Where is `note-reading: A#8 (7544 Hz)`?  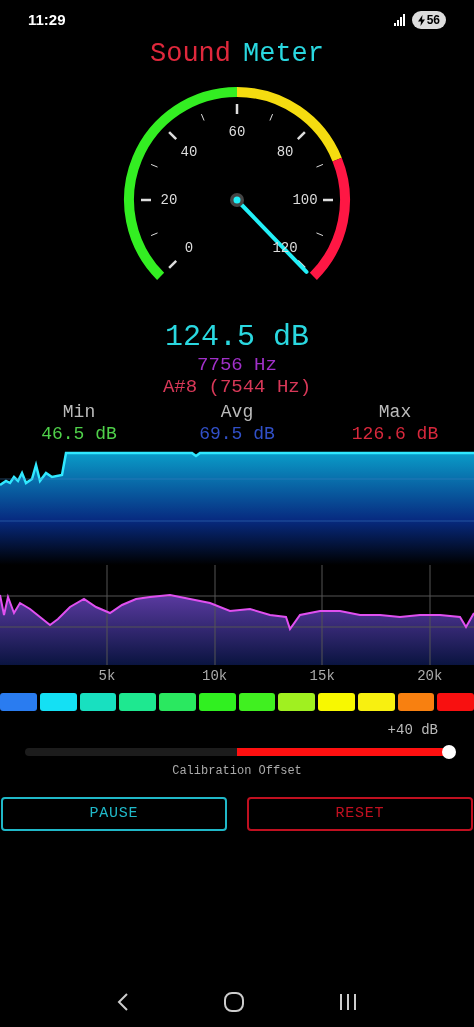
note-reading: A#8 (7544 Hz) is located at coordinates (237, 387).